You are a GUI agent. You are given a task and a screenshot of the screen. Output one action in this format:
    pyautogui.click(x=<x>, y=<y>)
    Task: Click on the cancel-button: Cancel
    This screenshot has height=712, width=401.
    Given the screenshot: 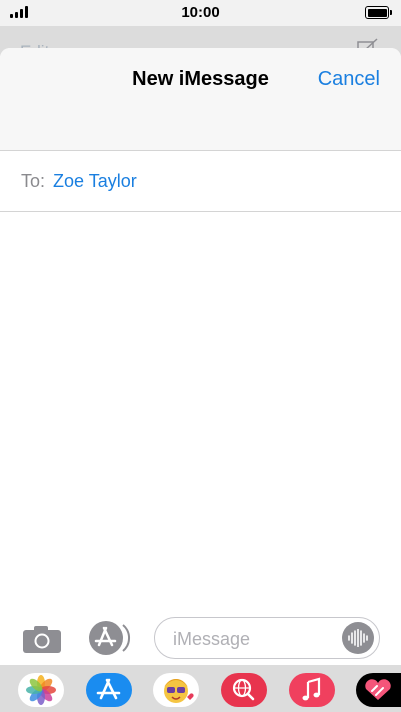 What is the action you would take?
    pyautogui.click(x=349, y=79)
    